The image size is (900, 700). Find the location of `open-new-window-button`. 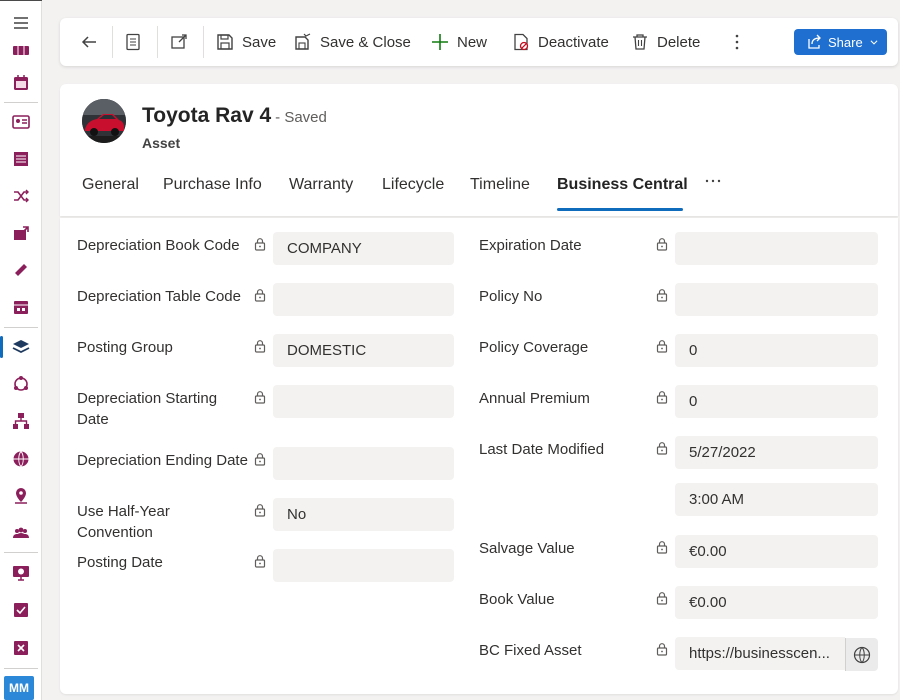

open-new-window-button is located at coordinates (183, 42).